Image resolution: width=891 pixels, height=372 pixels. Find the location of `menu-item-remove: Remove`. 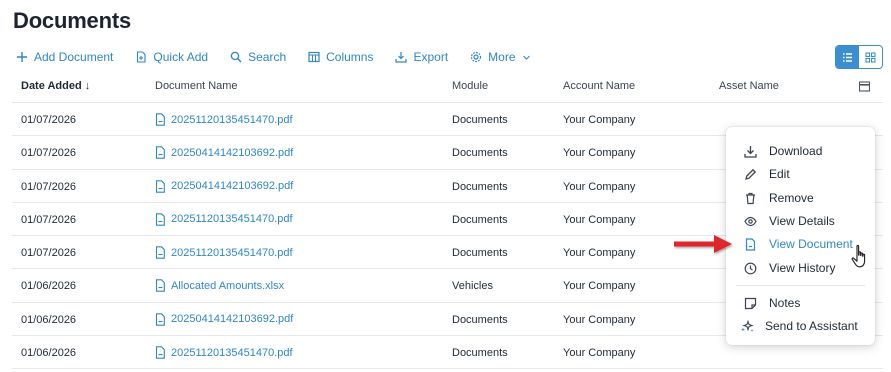

menu-item-remove: Remove is located at coordinates (779, 198).